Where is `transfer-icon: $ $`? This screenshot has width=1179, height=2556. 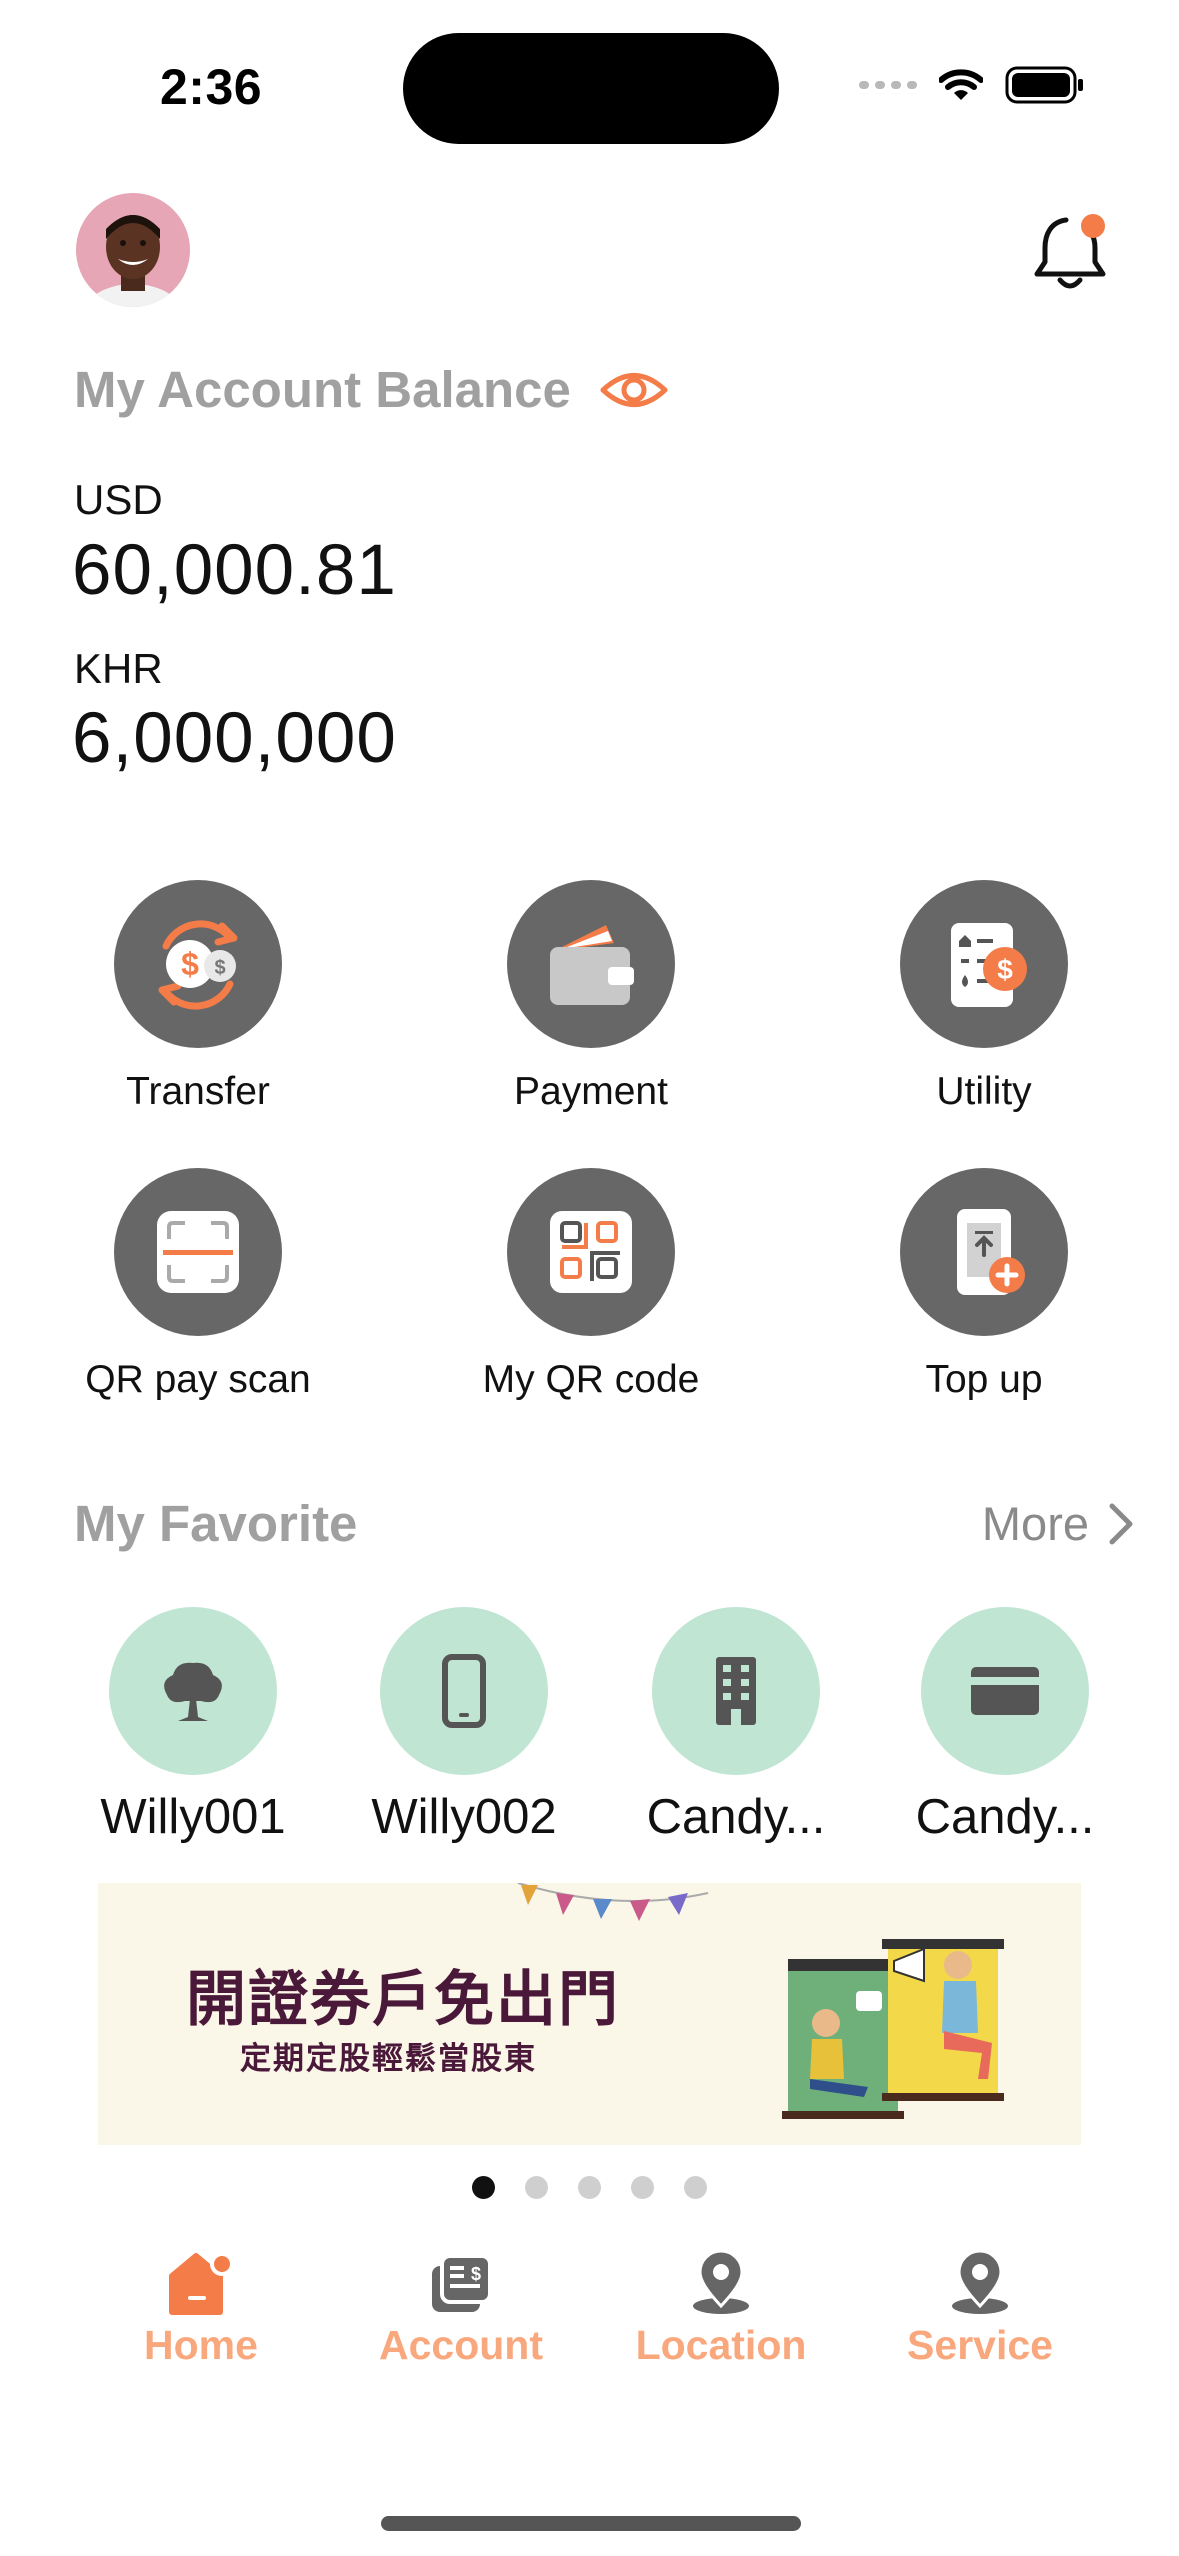
transfer-icon: $ $ is located at coordinates (198, 965).